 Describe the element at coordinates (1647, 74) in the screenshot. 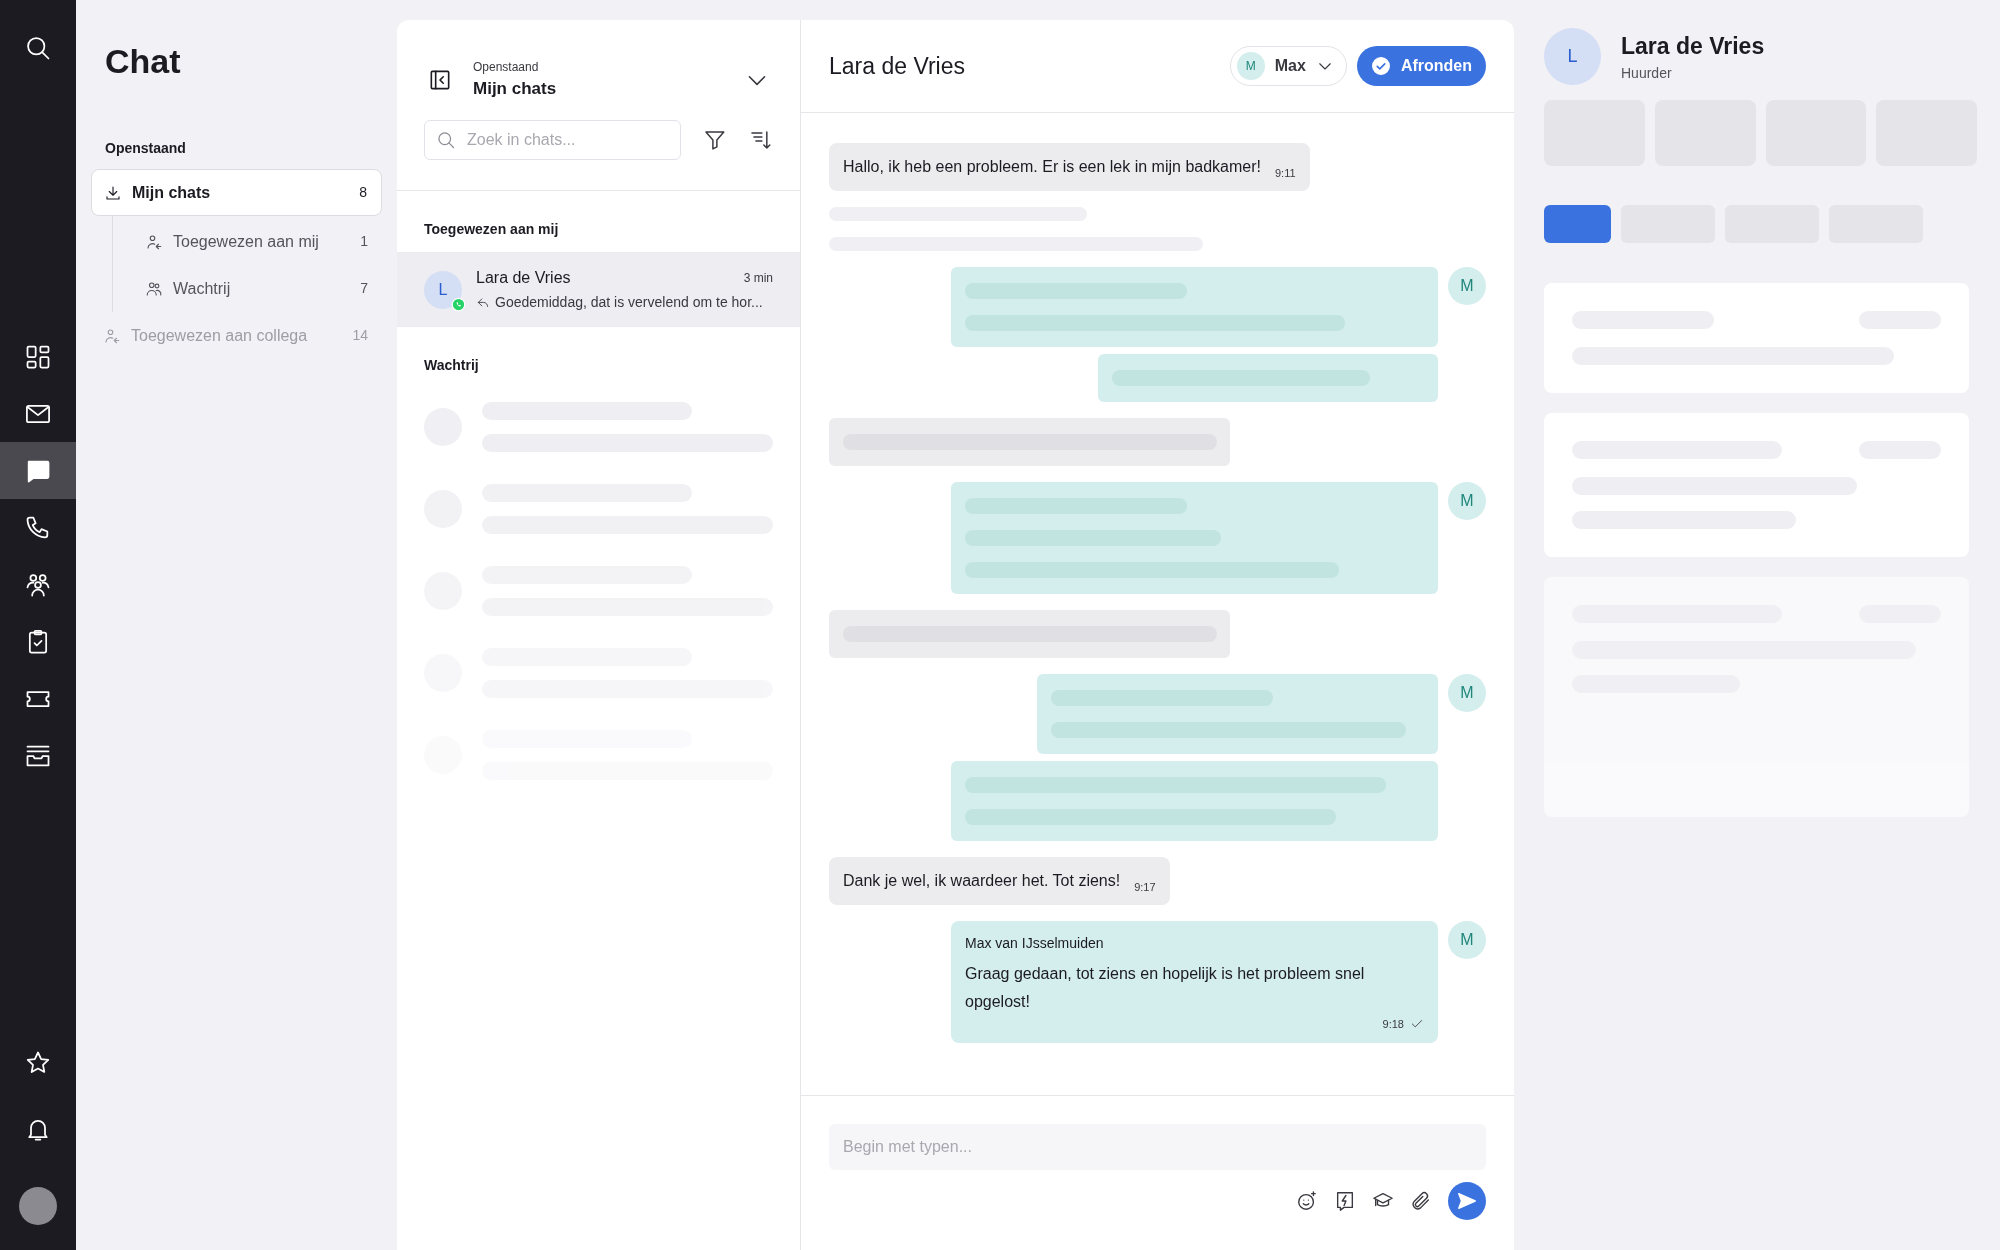

I see `contact-role: Huurder` at that location.